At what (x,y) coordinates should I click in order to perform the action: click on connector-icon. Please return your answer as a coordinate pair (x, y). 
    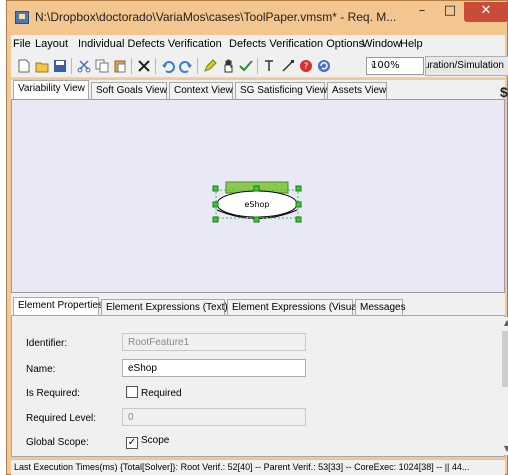
    Looking at the image, I should click on (288, 66).